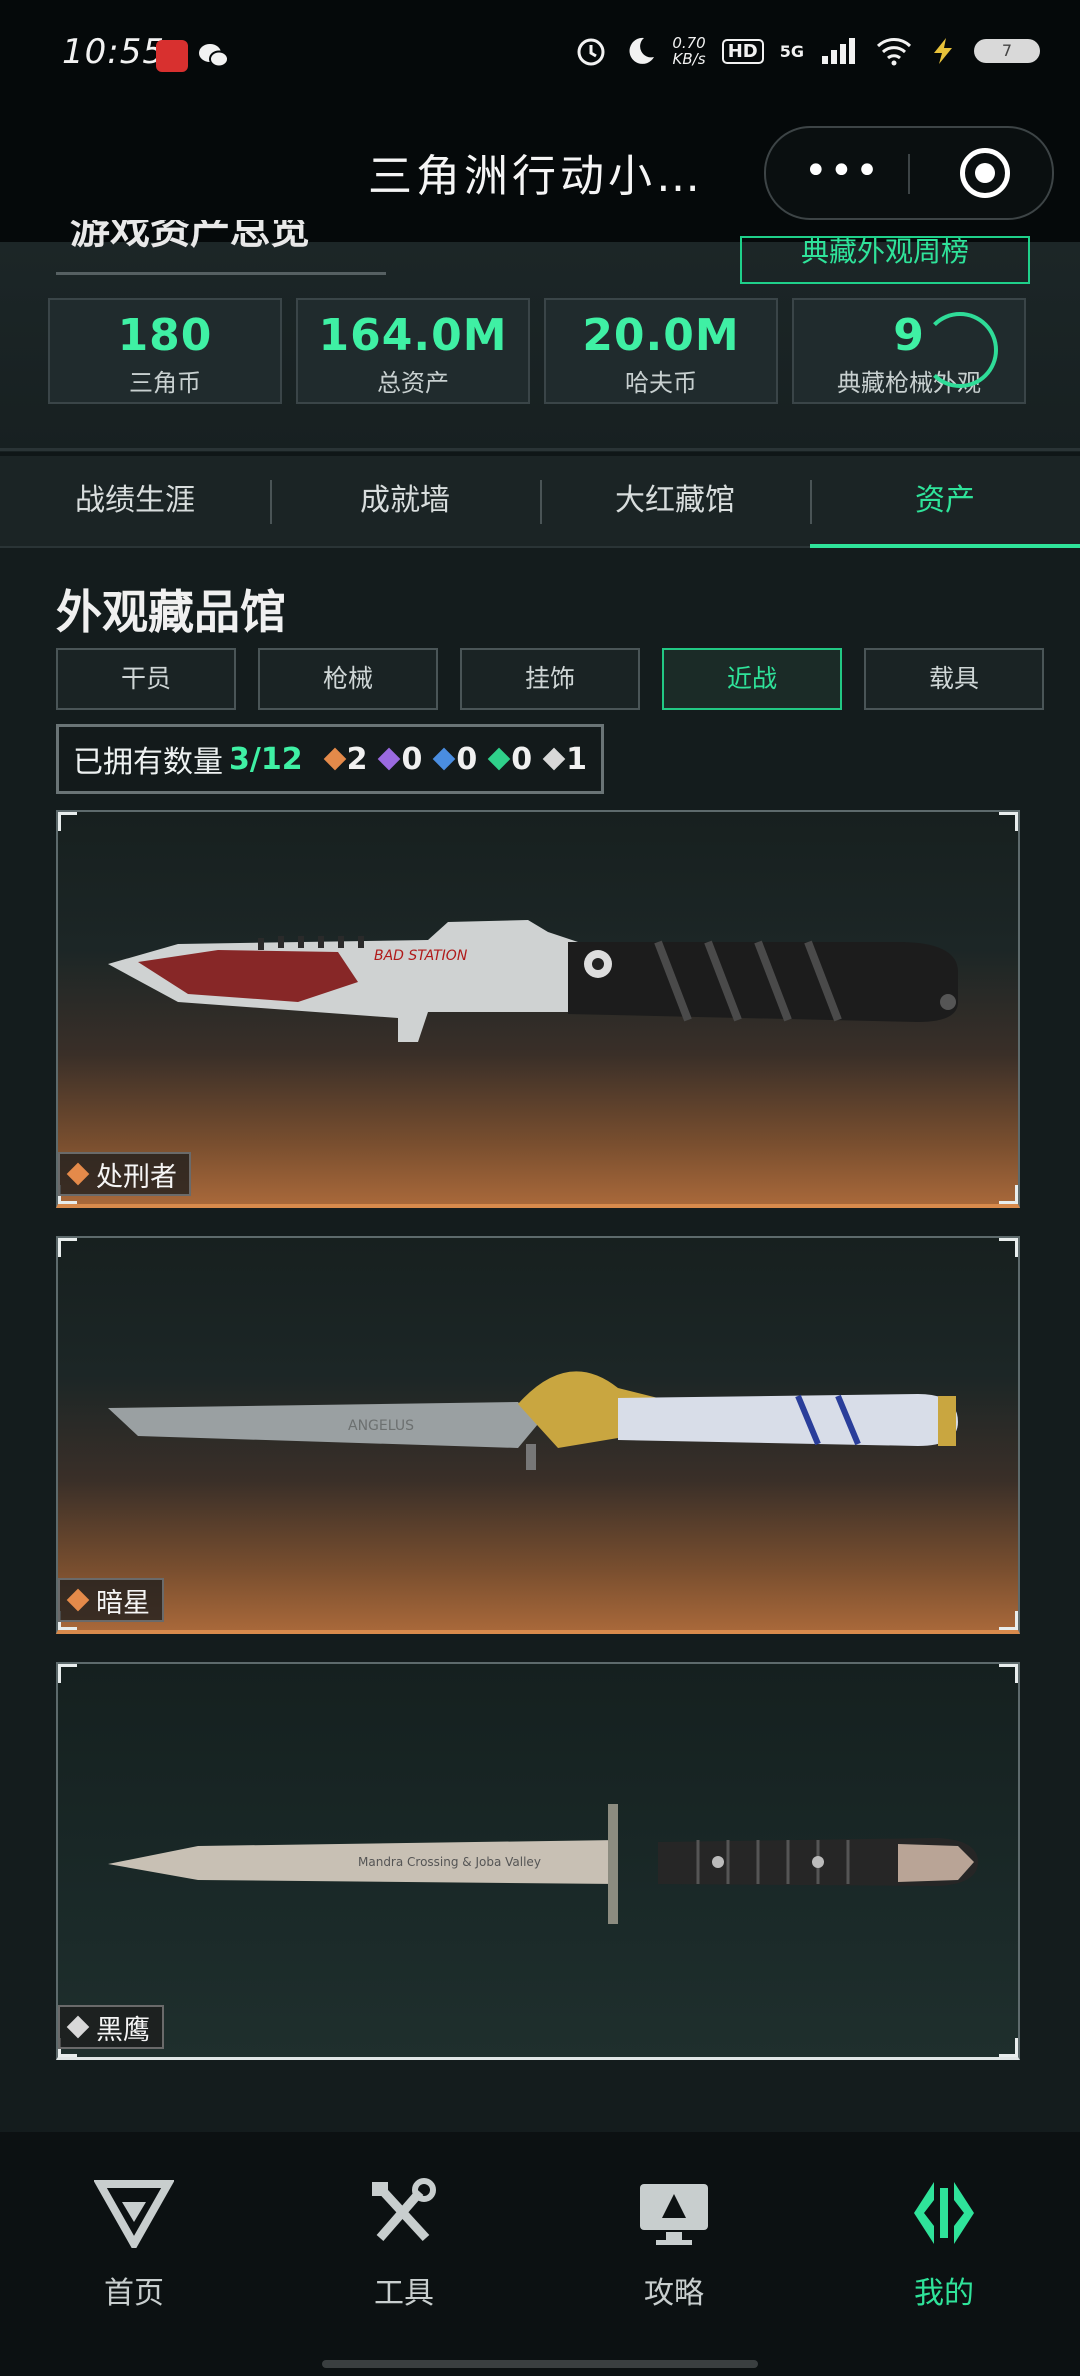  I want to click on wifi-icon, so click(894, 52).